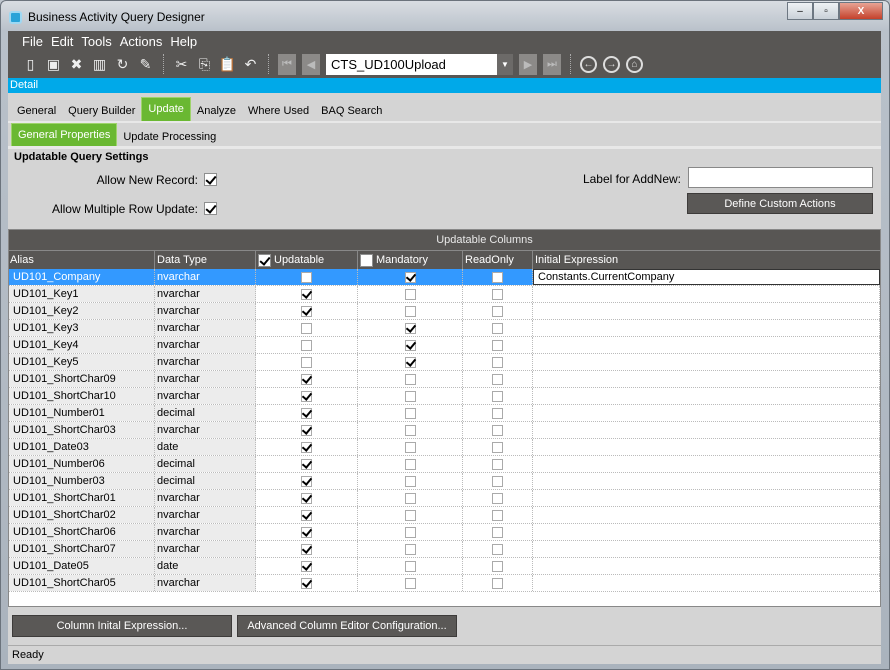 The height and width of the screenshot is (670, 890). Describe the element at coordinates (706, 260) in the screenshot. I see `header-initial-expression: Initial Expression` at that location.